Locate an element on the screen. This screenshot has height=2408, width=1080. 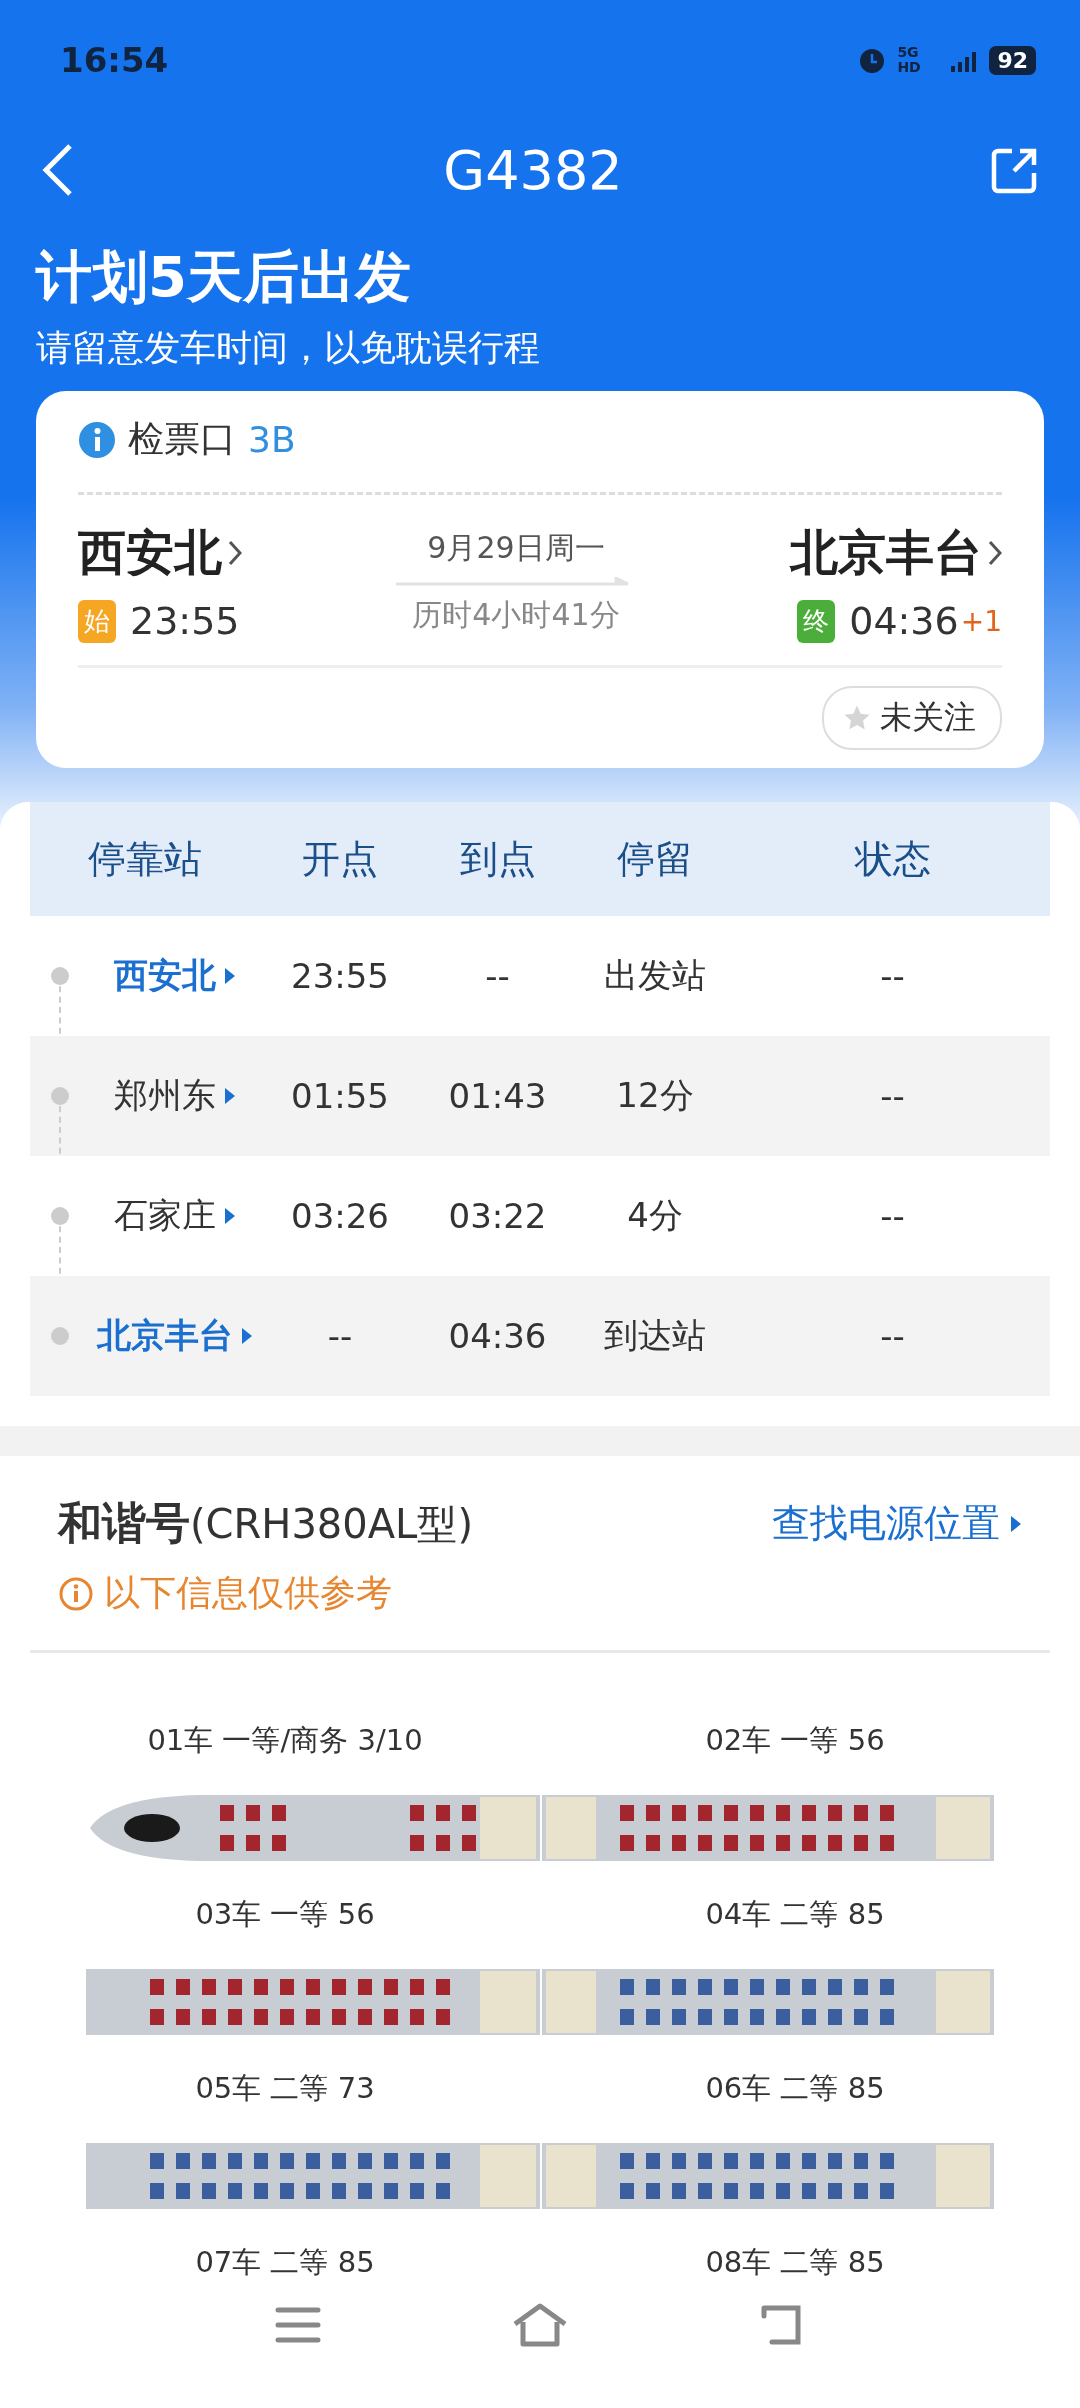
departure-headline: 计划5天后出发 is located at coordinates (224, 277).